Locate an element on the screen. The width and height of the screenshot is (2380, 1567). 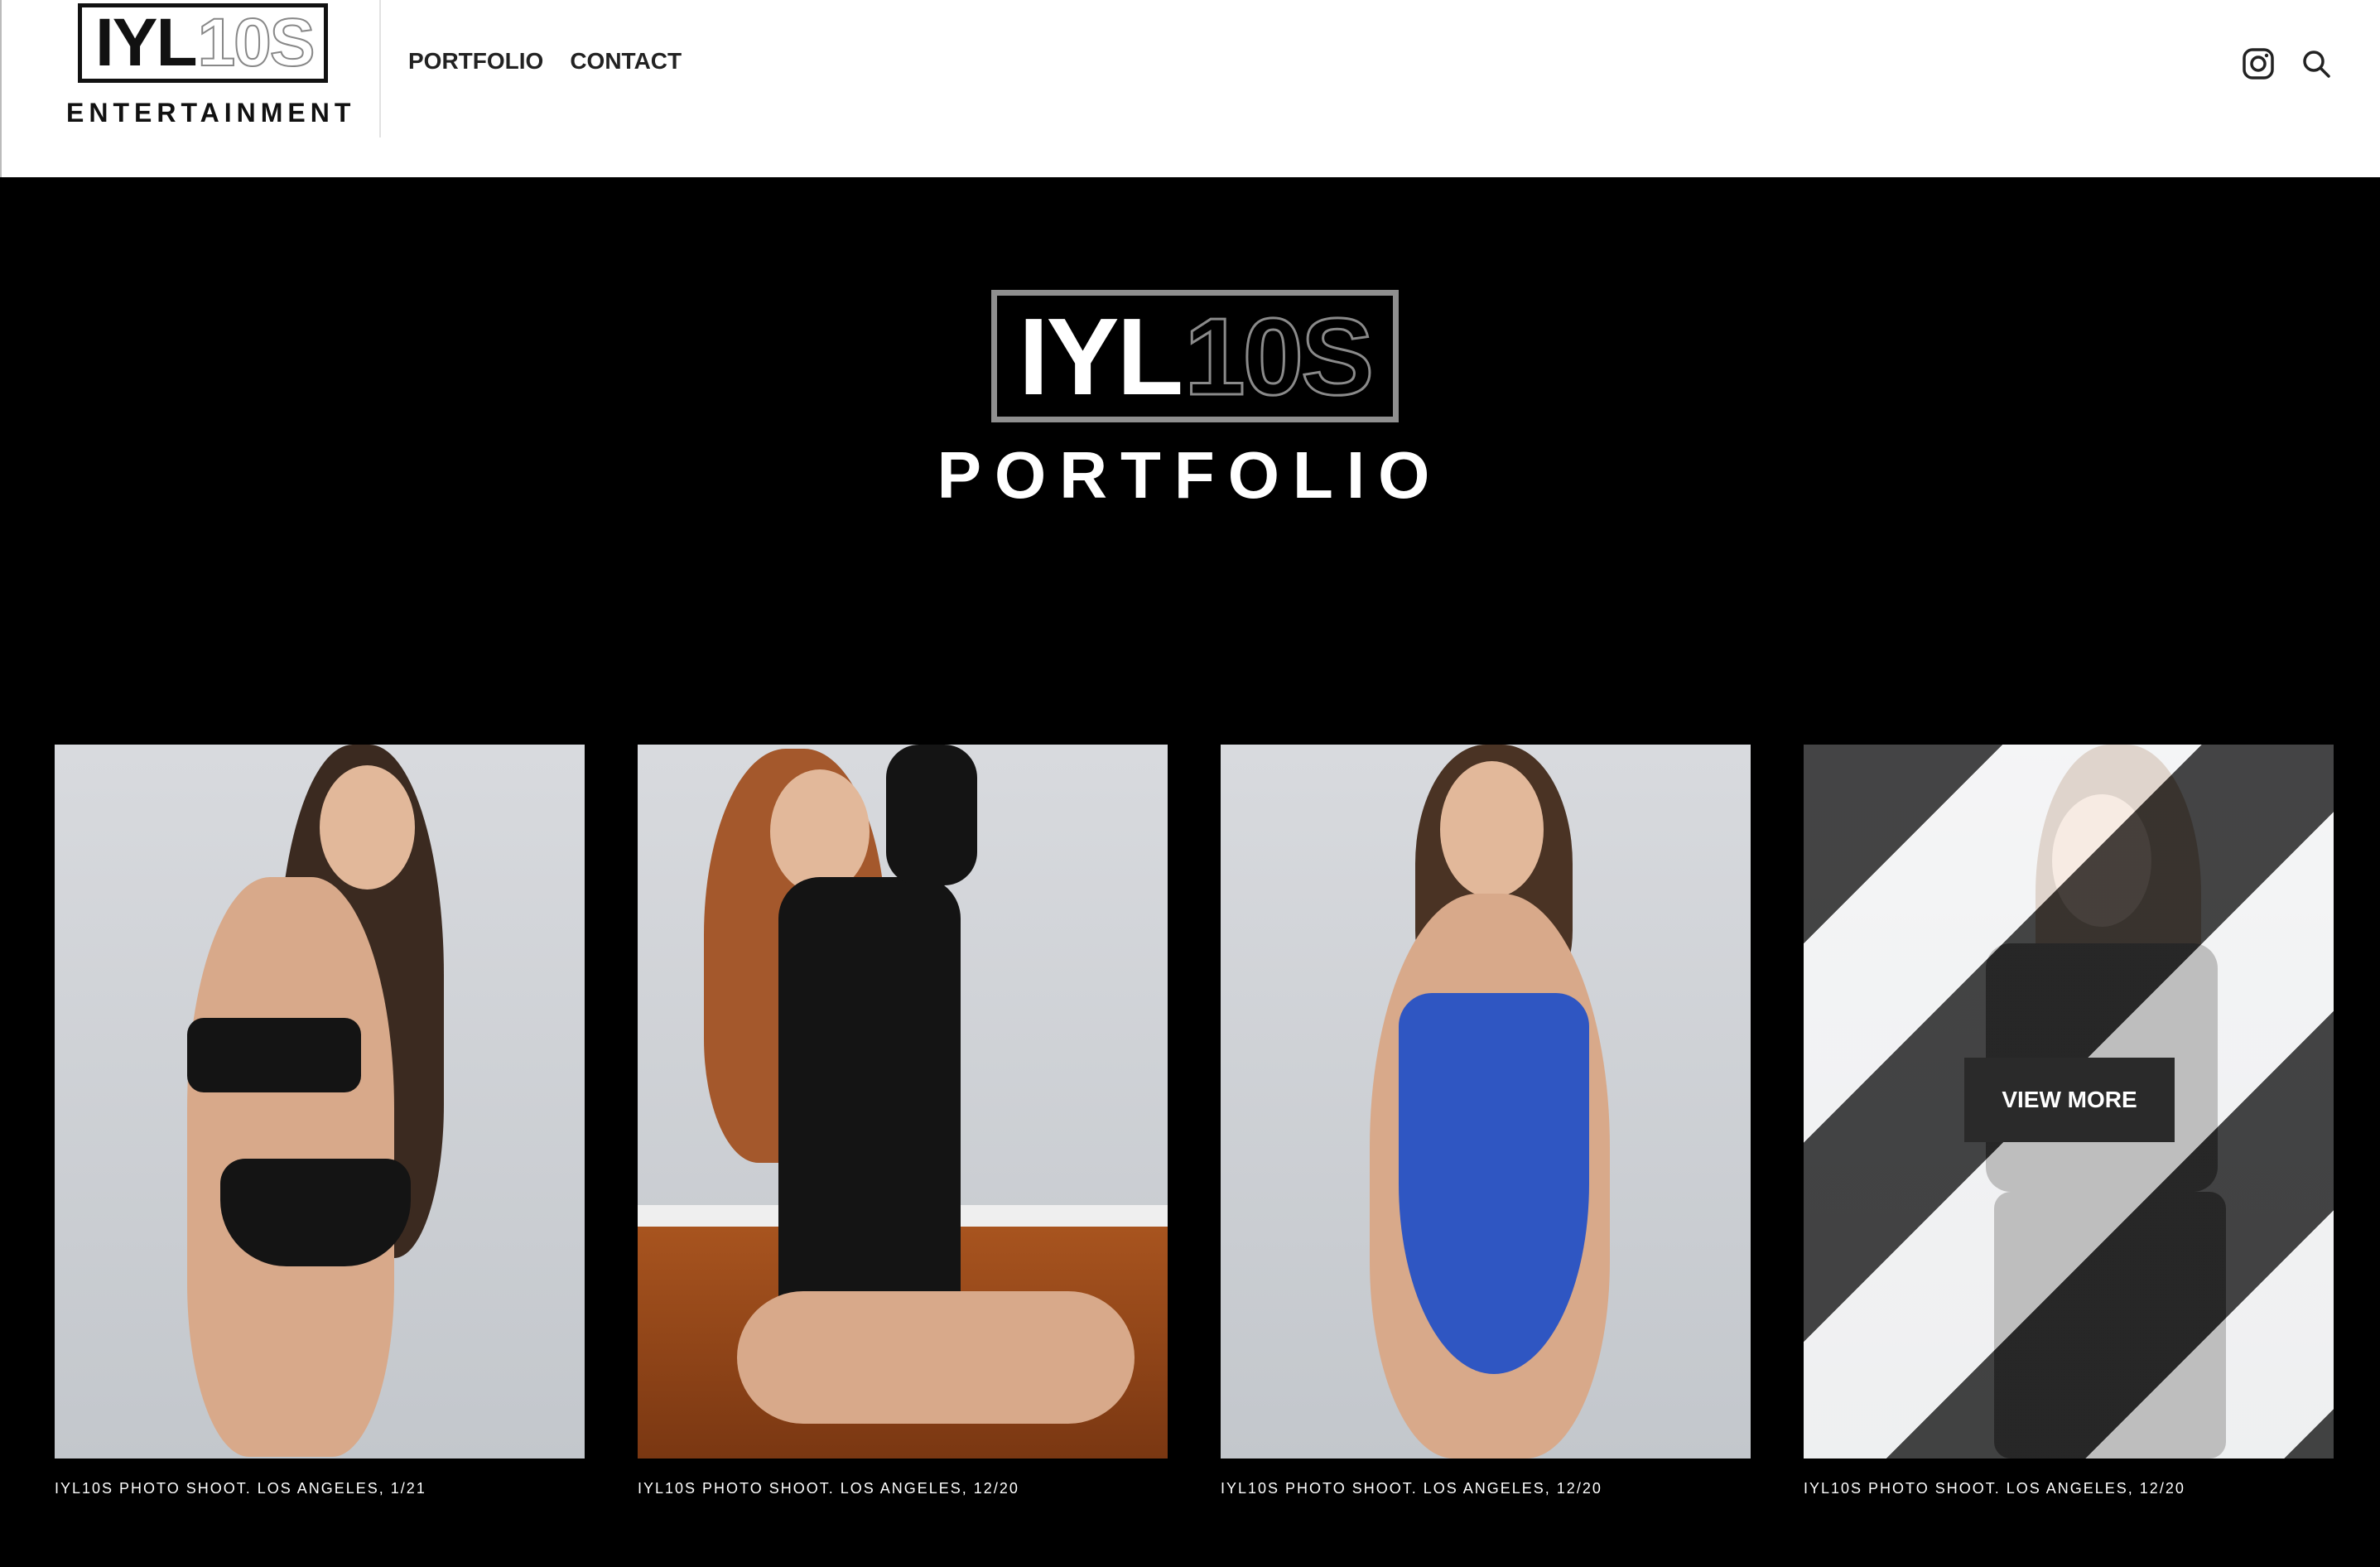
logo-mark: IYL 10S is located at coordinates (203, 43).